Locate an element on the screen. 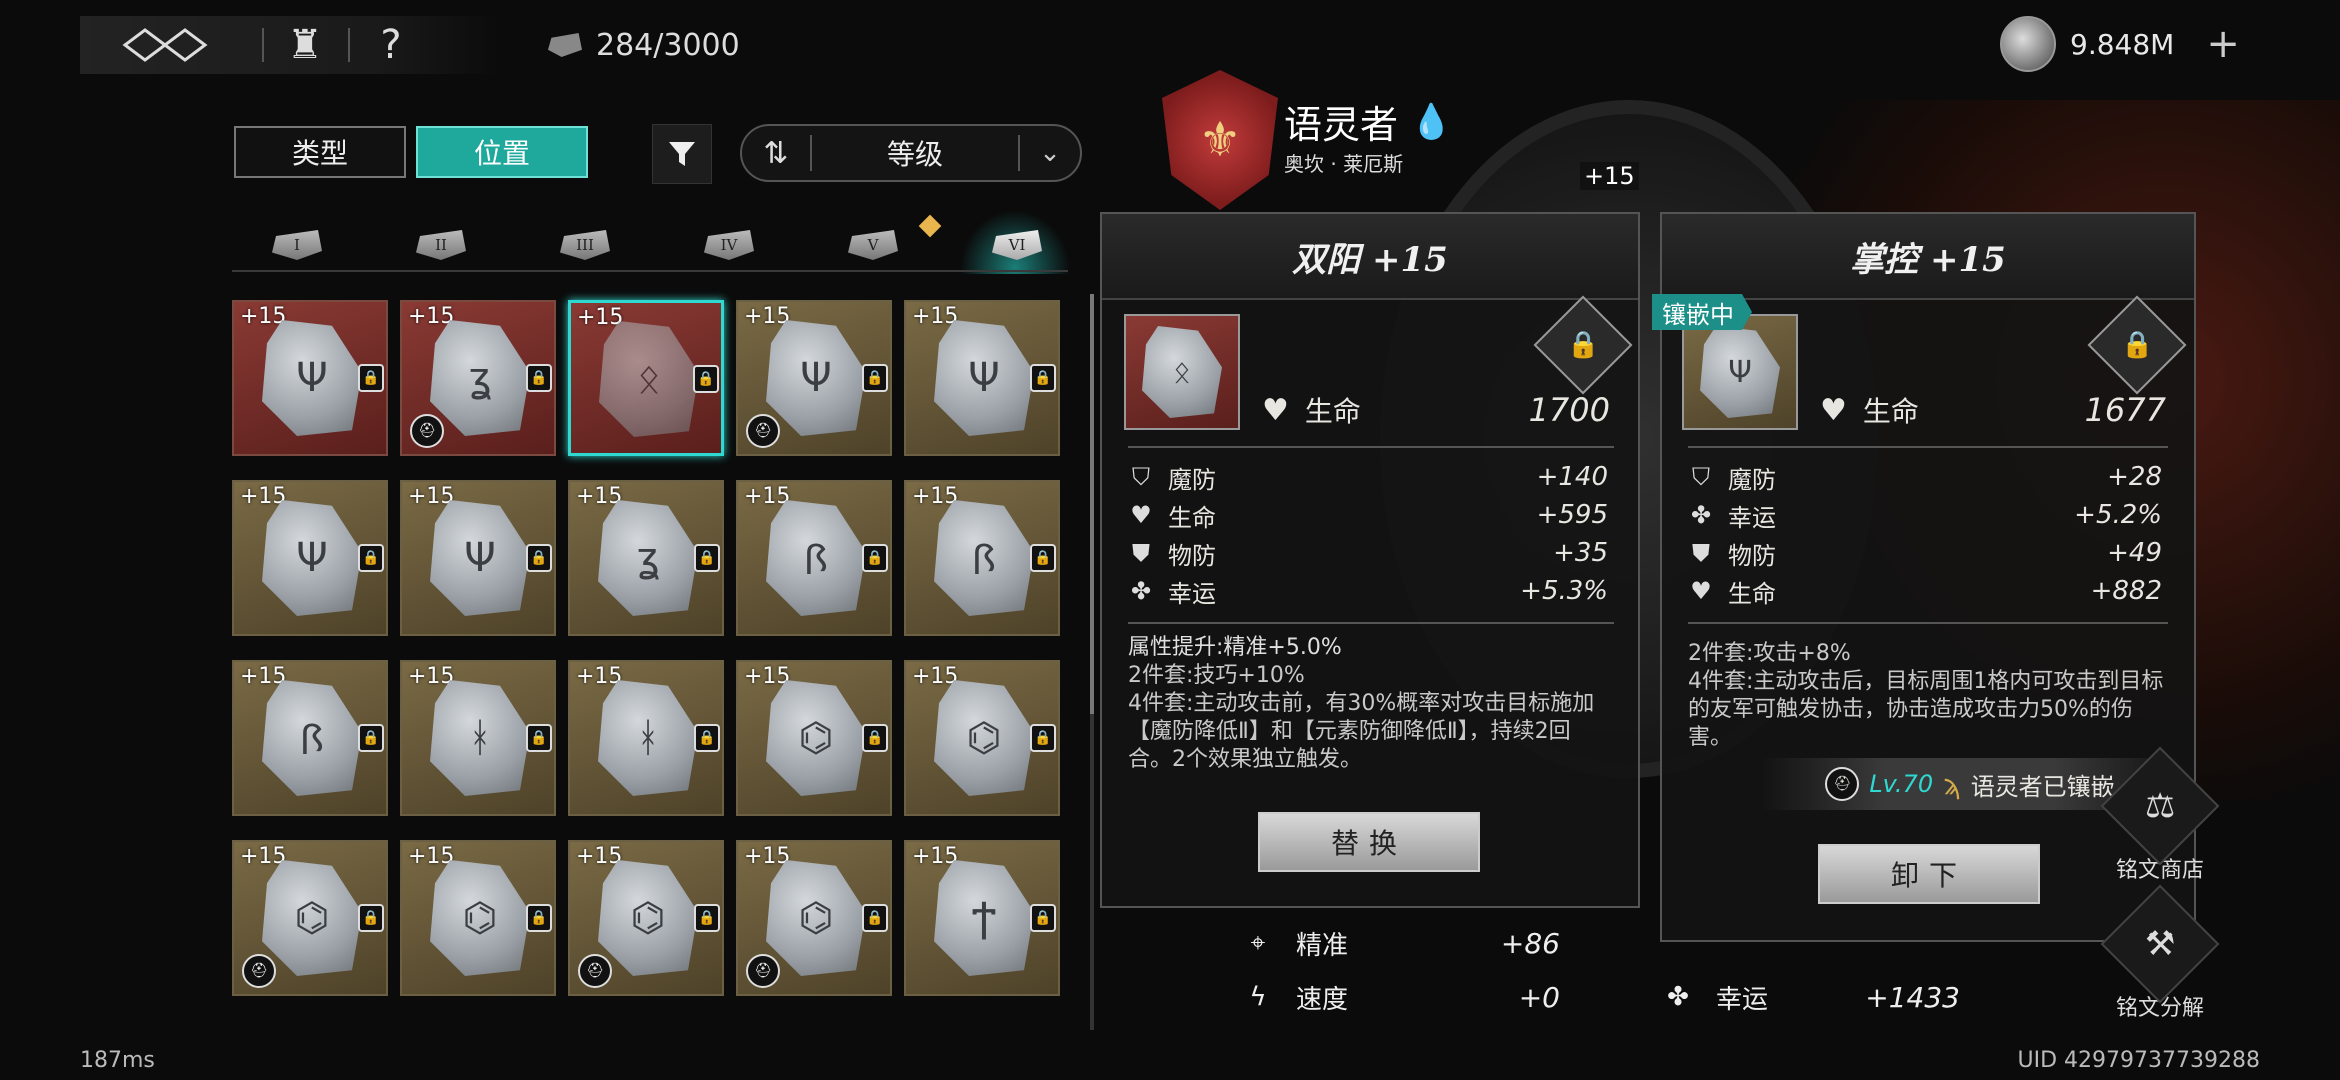  back-button is located at coordinates (165, 45).